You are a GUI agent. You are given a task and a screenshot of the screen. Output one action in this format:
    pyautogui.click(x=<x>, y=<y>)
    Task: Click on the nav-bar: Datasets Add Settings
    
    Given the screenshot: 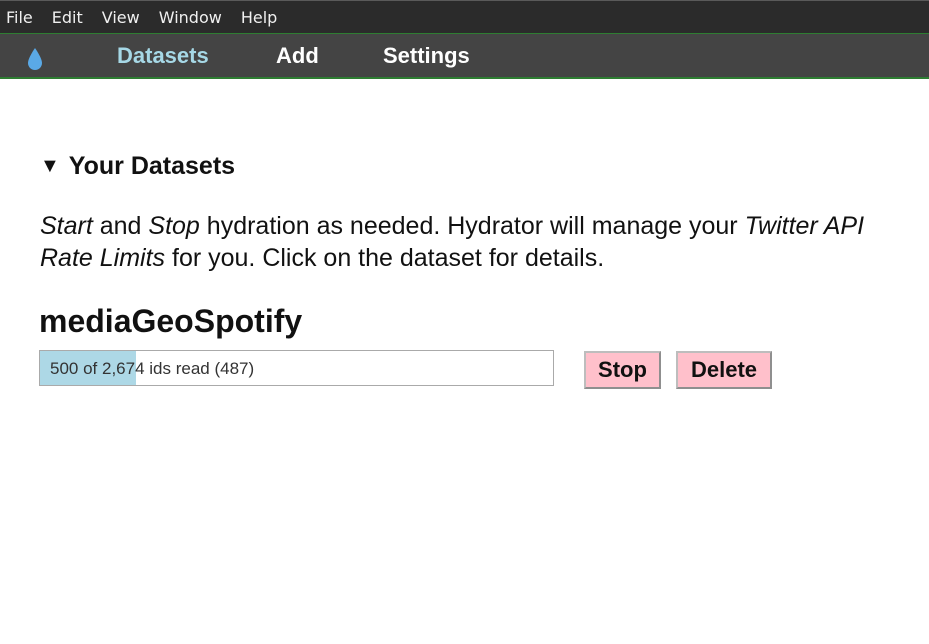 What is the action you would take?
    pyautogui.click(x=464, y=56)
    